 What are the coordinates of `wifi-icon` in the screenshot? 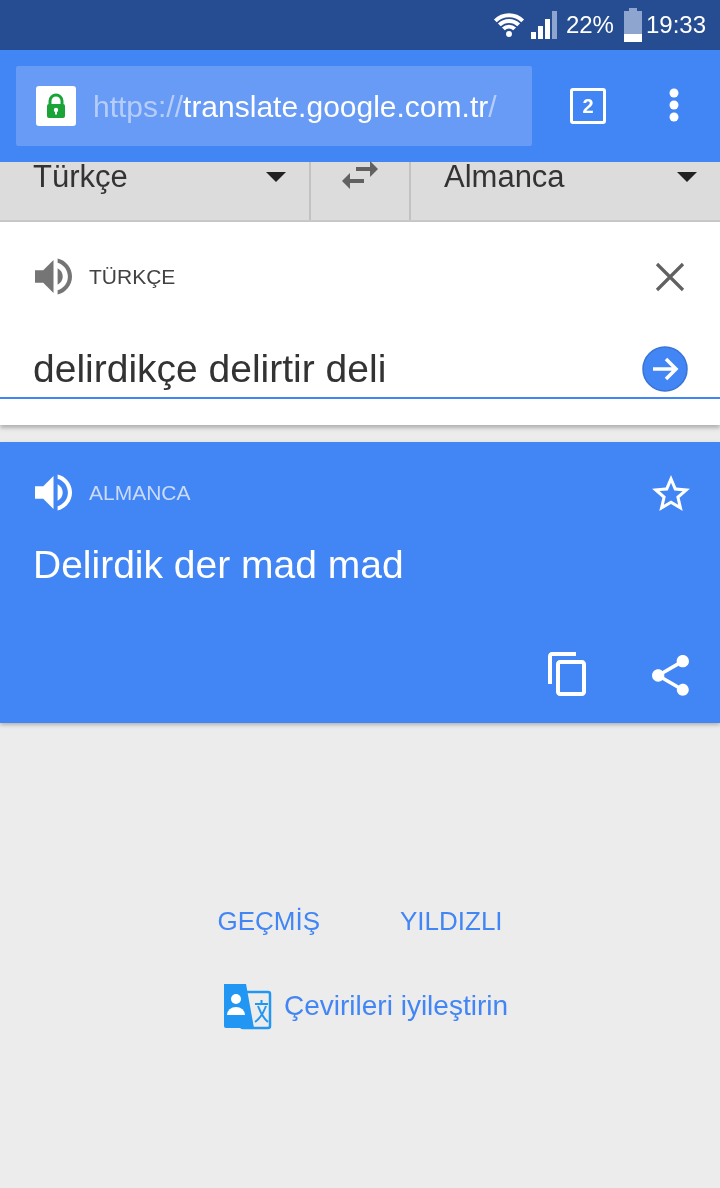 It's located at (508, 25).